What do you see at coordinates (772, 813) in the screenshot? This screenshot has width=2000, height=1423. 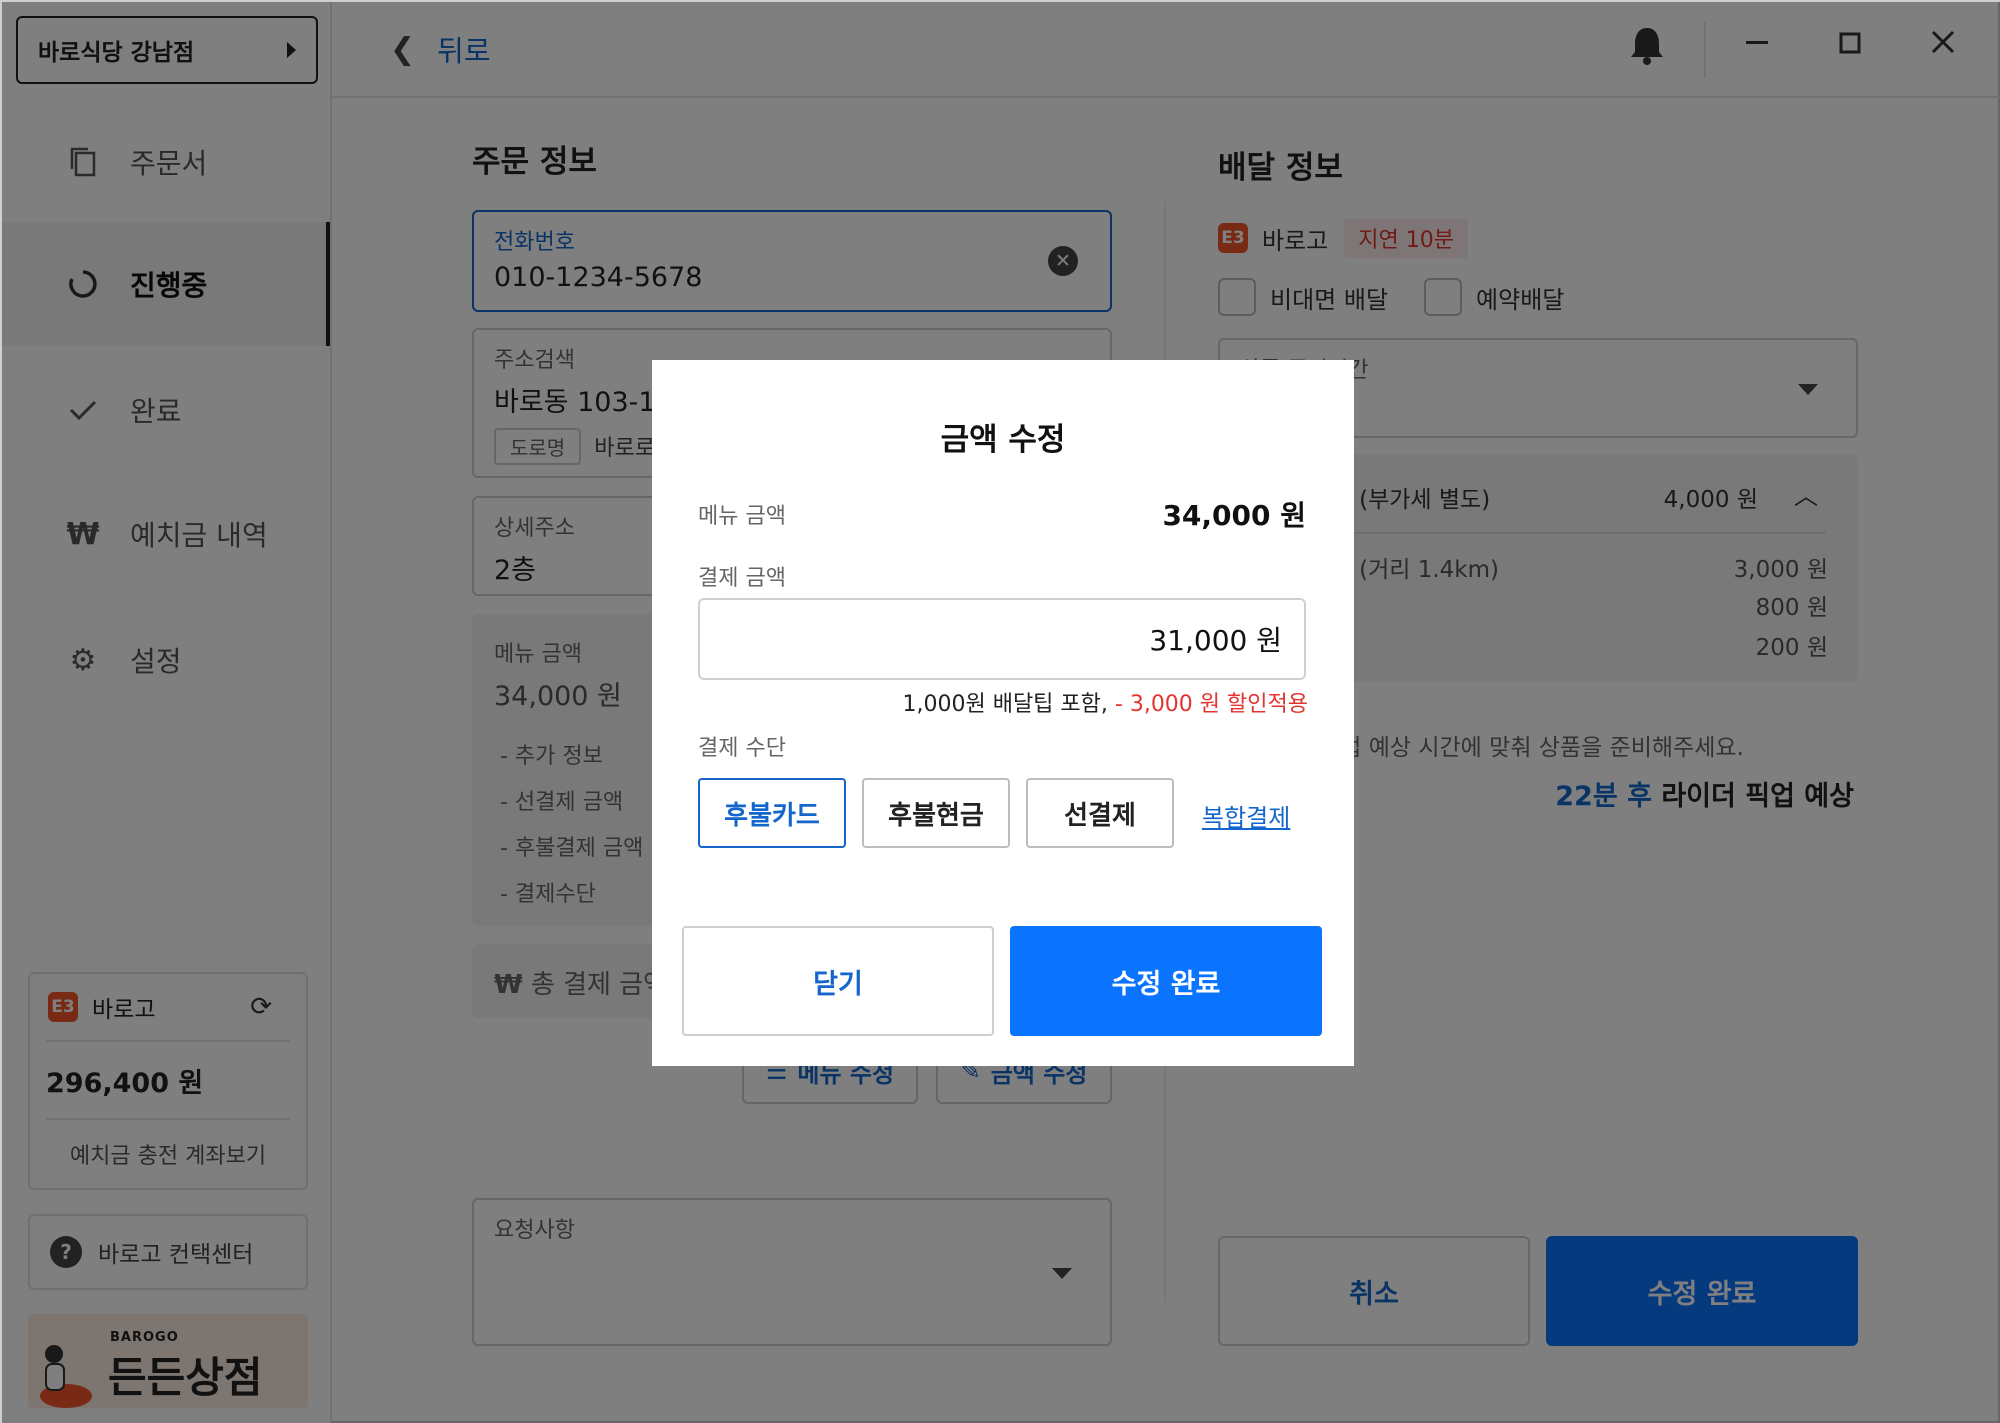 I see `method-postpaid-card: 후불카드` at bounding box center [772, 813].